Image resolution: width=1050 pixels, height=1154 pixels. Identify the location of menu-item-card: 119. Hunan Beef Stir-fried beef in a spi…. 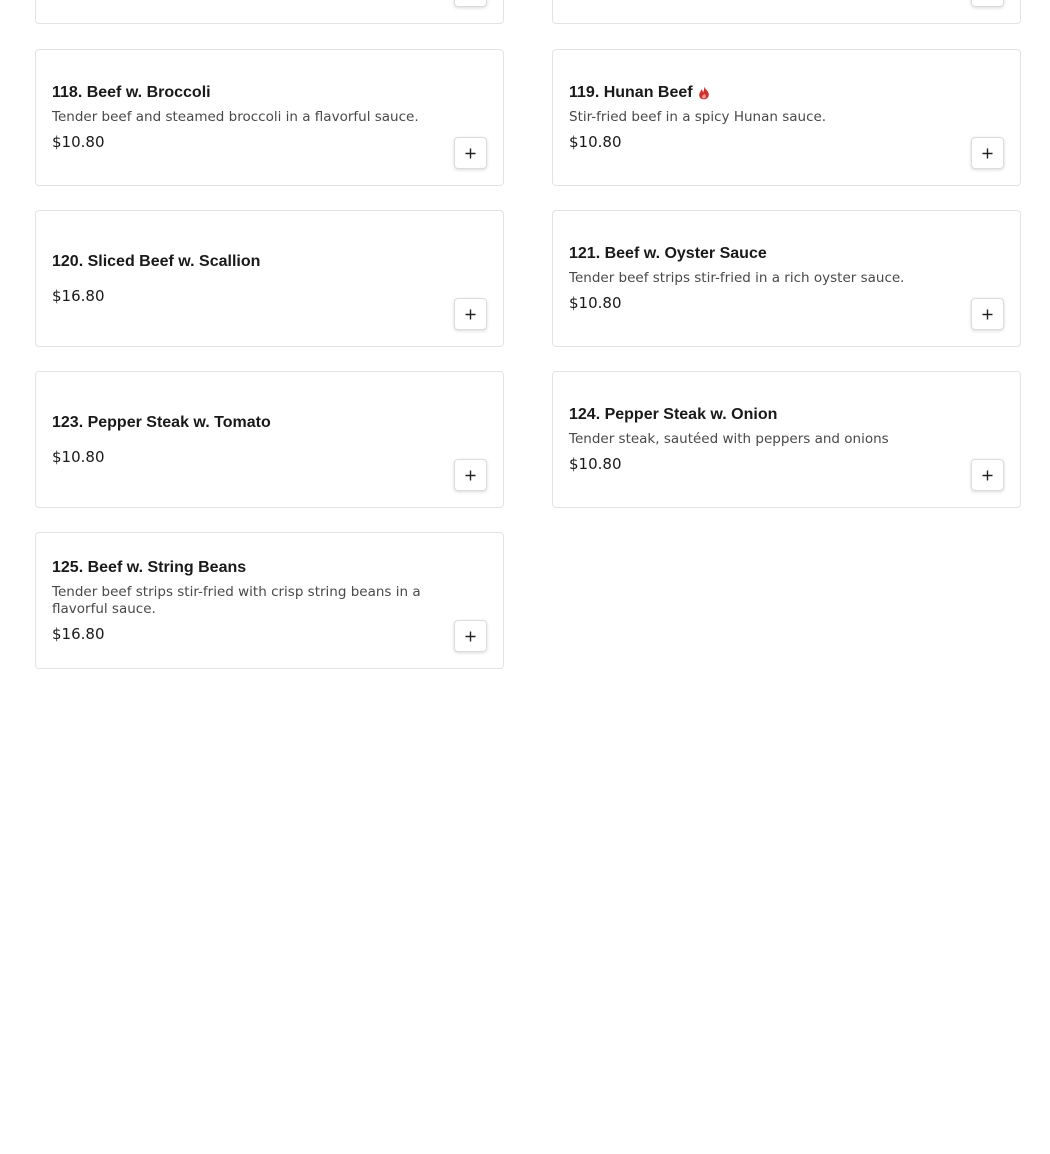
(786, 117).